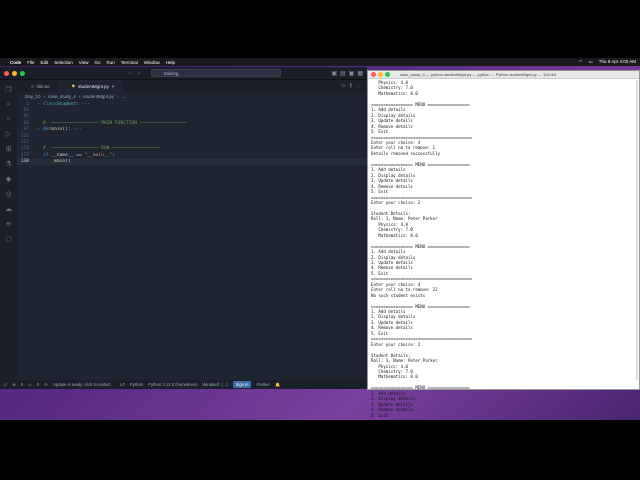 This screenshot has height=480, width=640. I want to click on menu-window: Window, so click(152, 62).